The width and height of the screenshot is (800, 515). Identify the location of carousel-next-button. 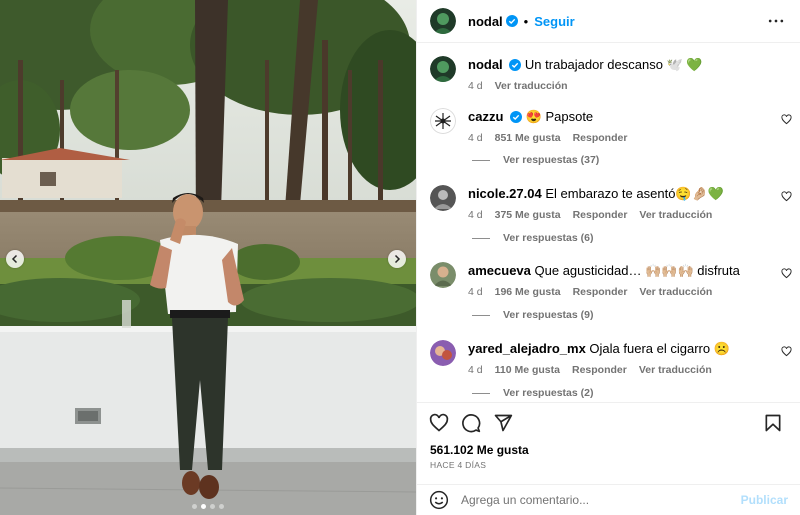
(397, 259).